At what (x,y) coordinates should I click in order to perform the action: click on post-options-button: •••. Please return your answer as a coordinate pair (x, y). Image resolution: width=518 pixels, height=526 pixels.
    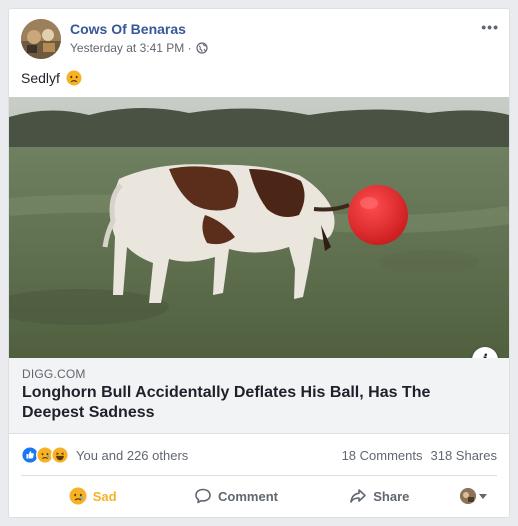
    Looking at the image, I should click on (490, 27).